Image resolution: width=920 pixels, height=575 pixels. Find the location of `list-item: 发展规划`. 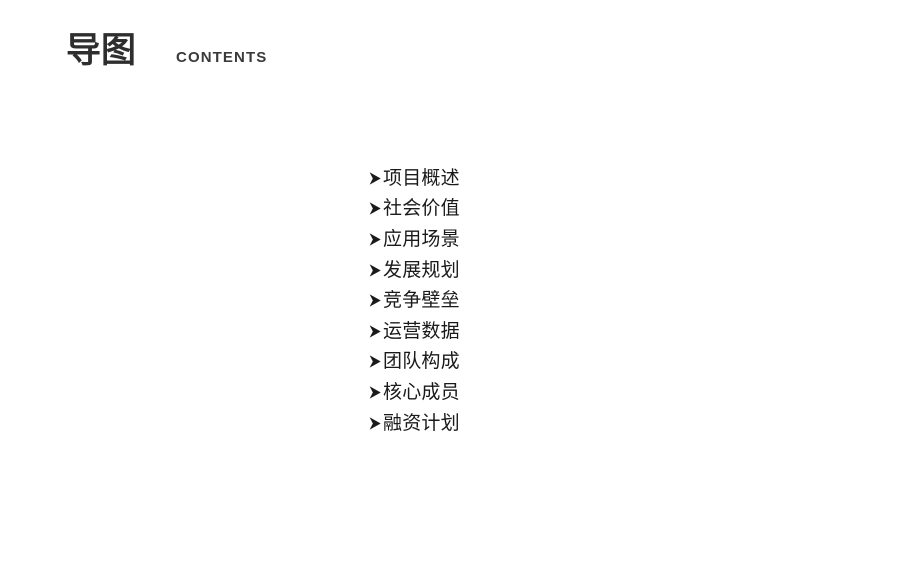

list-item: 发展规划 is located at coordinates (414, 270).